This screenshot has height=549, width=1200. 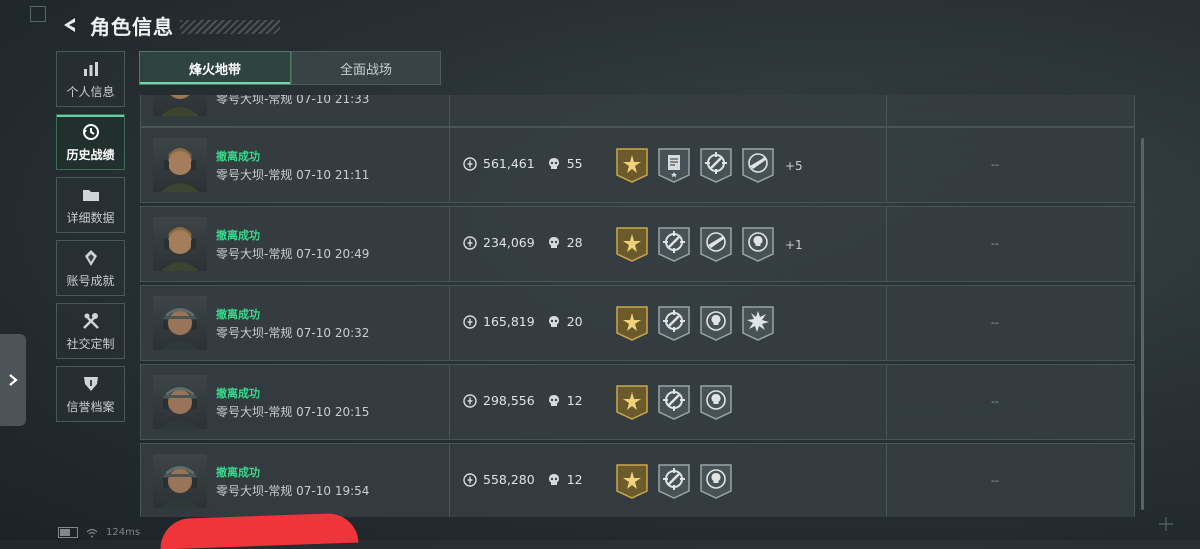 I want to click on achievement-icon, so click(x=90, y=257).